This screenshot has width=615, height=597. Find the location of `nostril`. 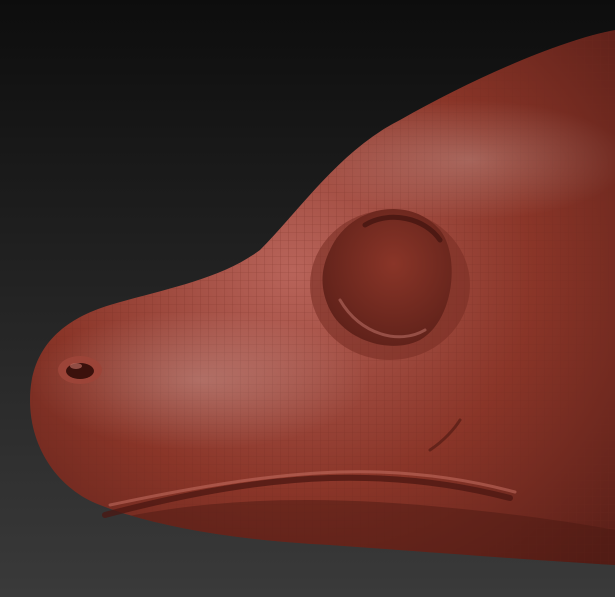

nostril is located at coordinates (80, 370).